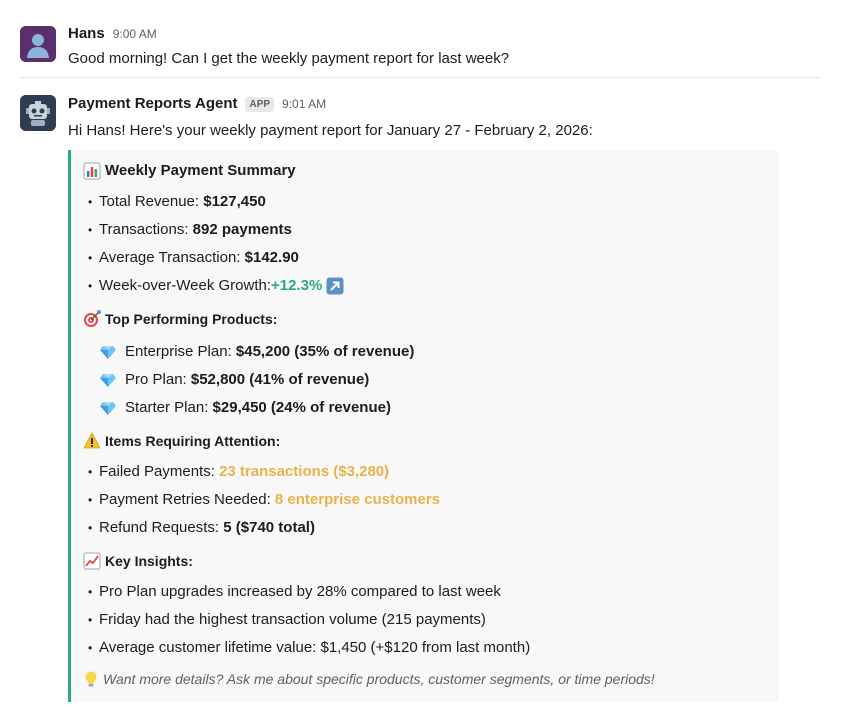 The image size is (862, 712). Describe the element at coordinates (156, 379) in the screenshot. I see `item-label: Pro Plan:` at that location.